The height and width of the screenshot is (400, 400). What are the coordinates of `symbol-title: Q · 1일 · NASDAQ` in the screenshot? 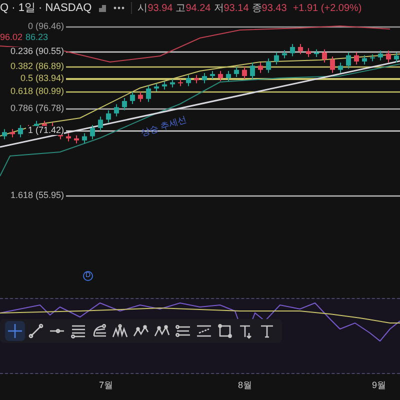 It's located at (46, 8).